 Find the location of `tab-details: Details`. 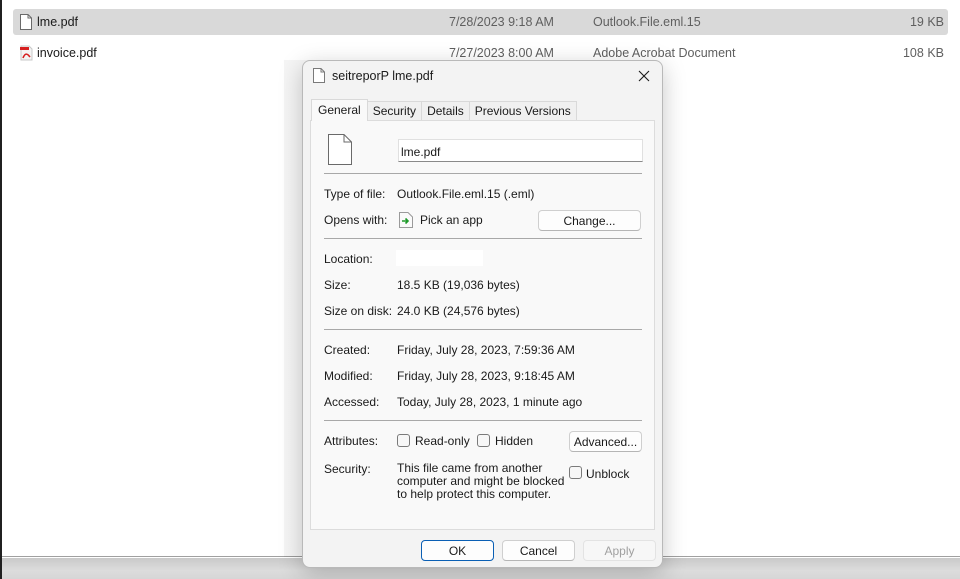

tab-details: Details is located at coordinates (445, 111).